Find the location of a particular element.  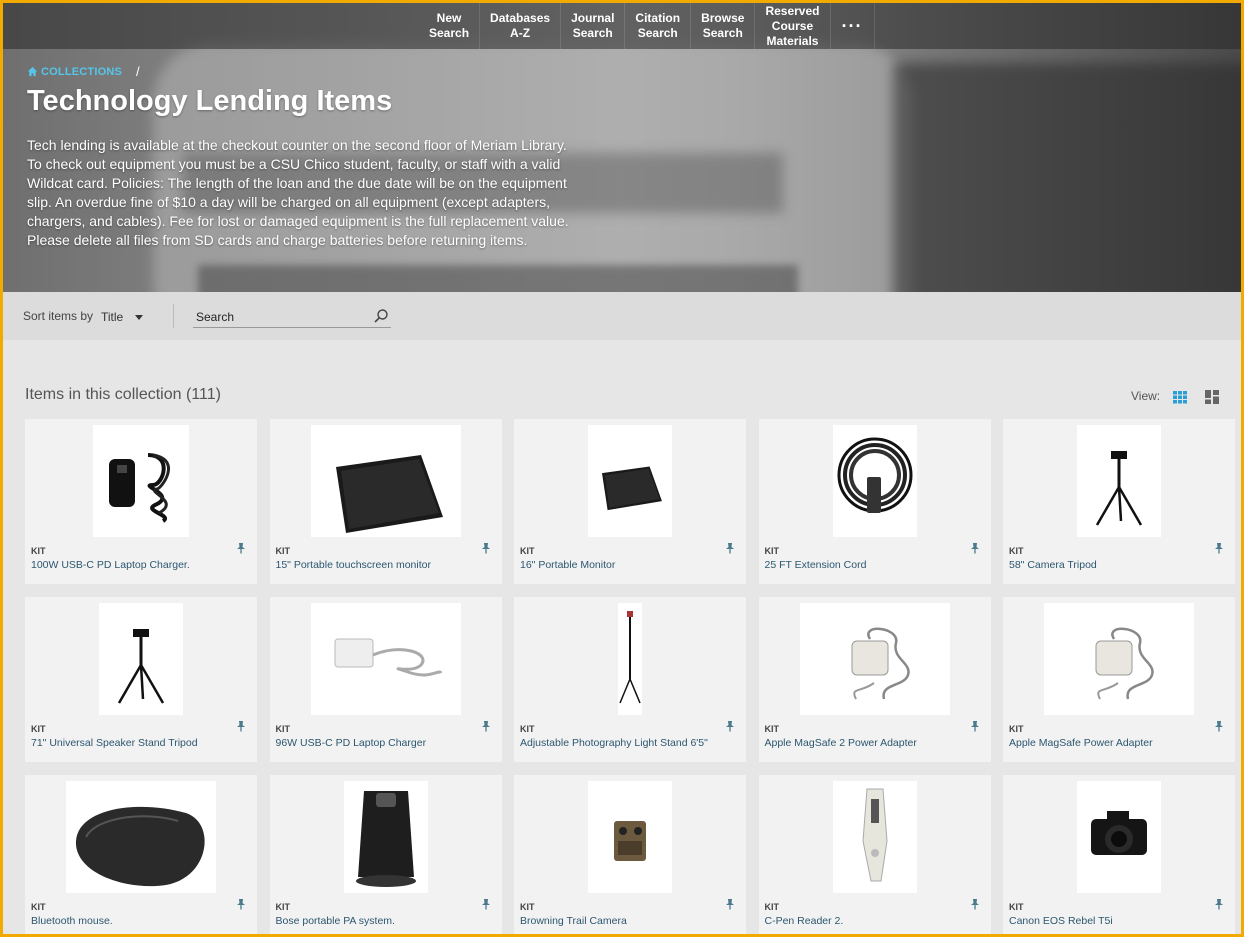

item-card: KIT Bose portable PA system. is located at coordinates (385, 856).